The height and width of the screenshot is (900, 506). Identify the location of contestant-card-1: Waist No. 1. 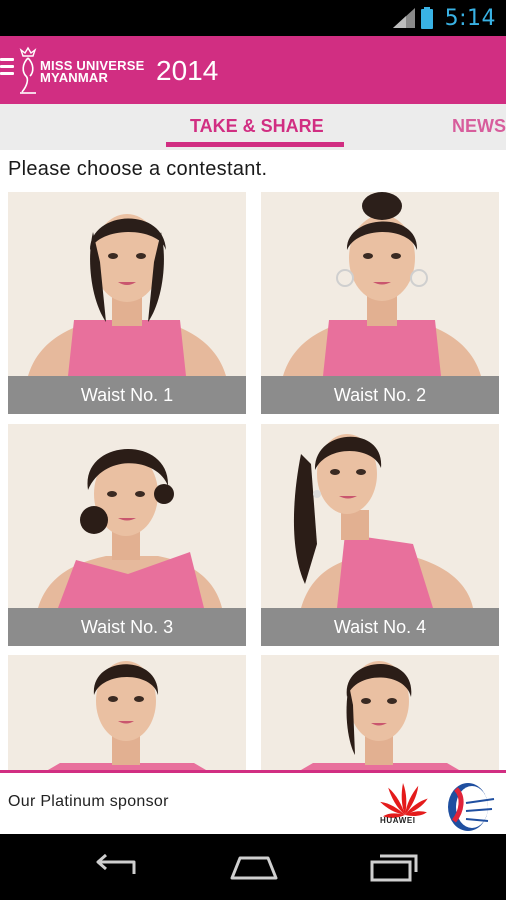
(127, 303).